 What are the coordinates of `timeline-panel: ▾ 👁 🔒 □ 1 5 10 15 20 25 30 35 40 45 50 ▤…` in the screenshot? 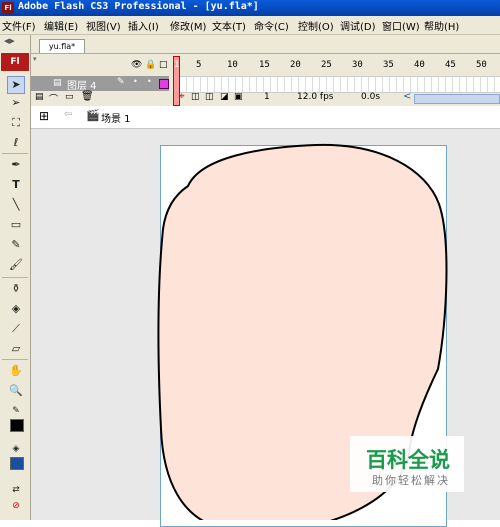 It's located at (265, 80).